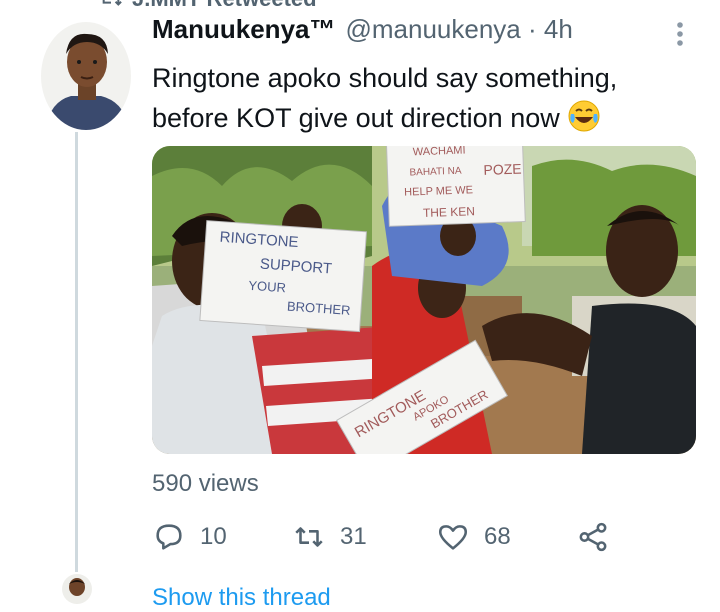 This screenshot has height=612, width=720. I want to click on sign-top-line-5: THE KEN, so click(449, 212).